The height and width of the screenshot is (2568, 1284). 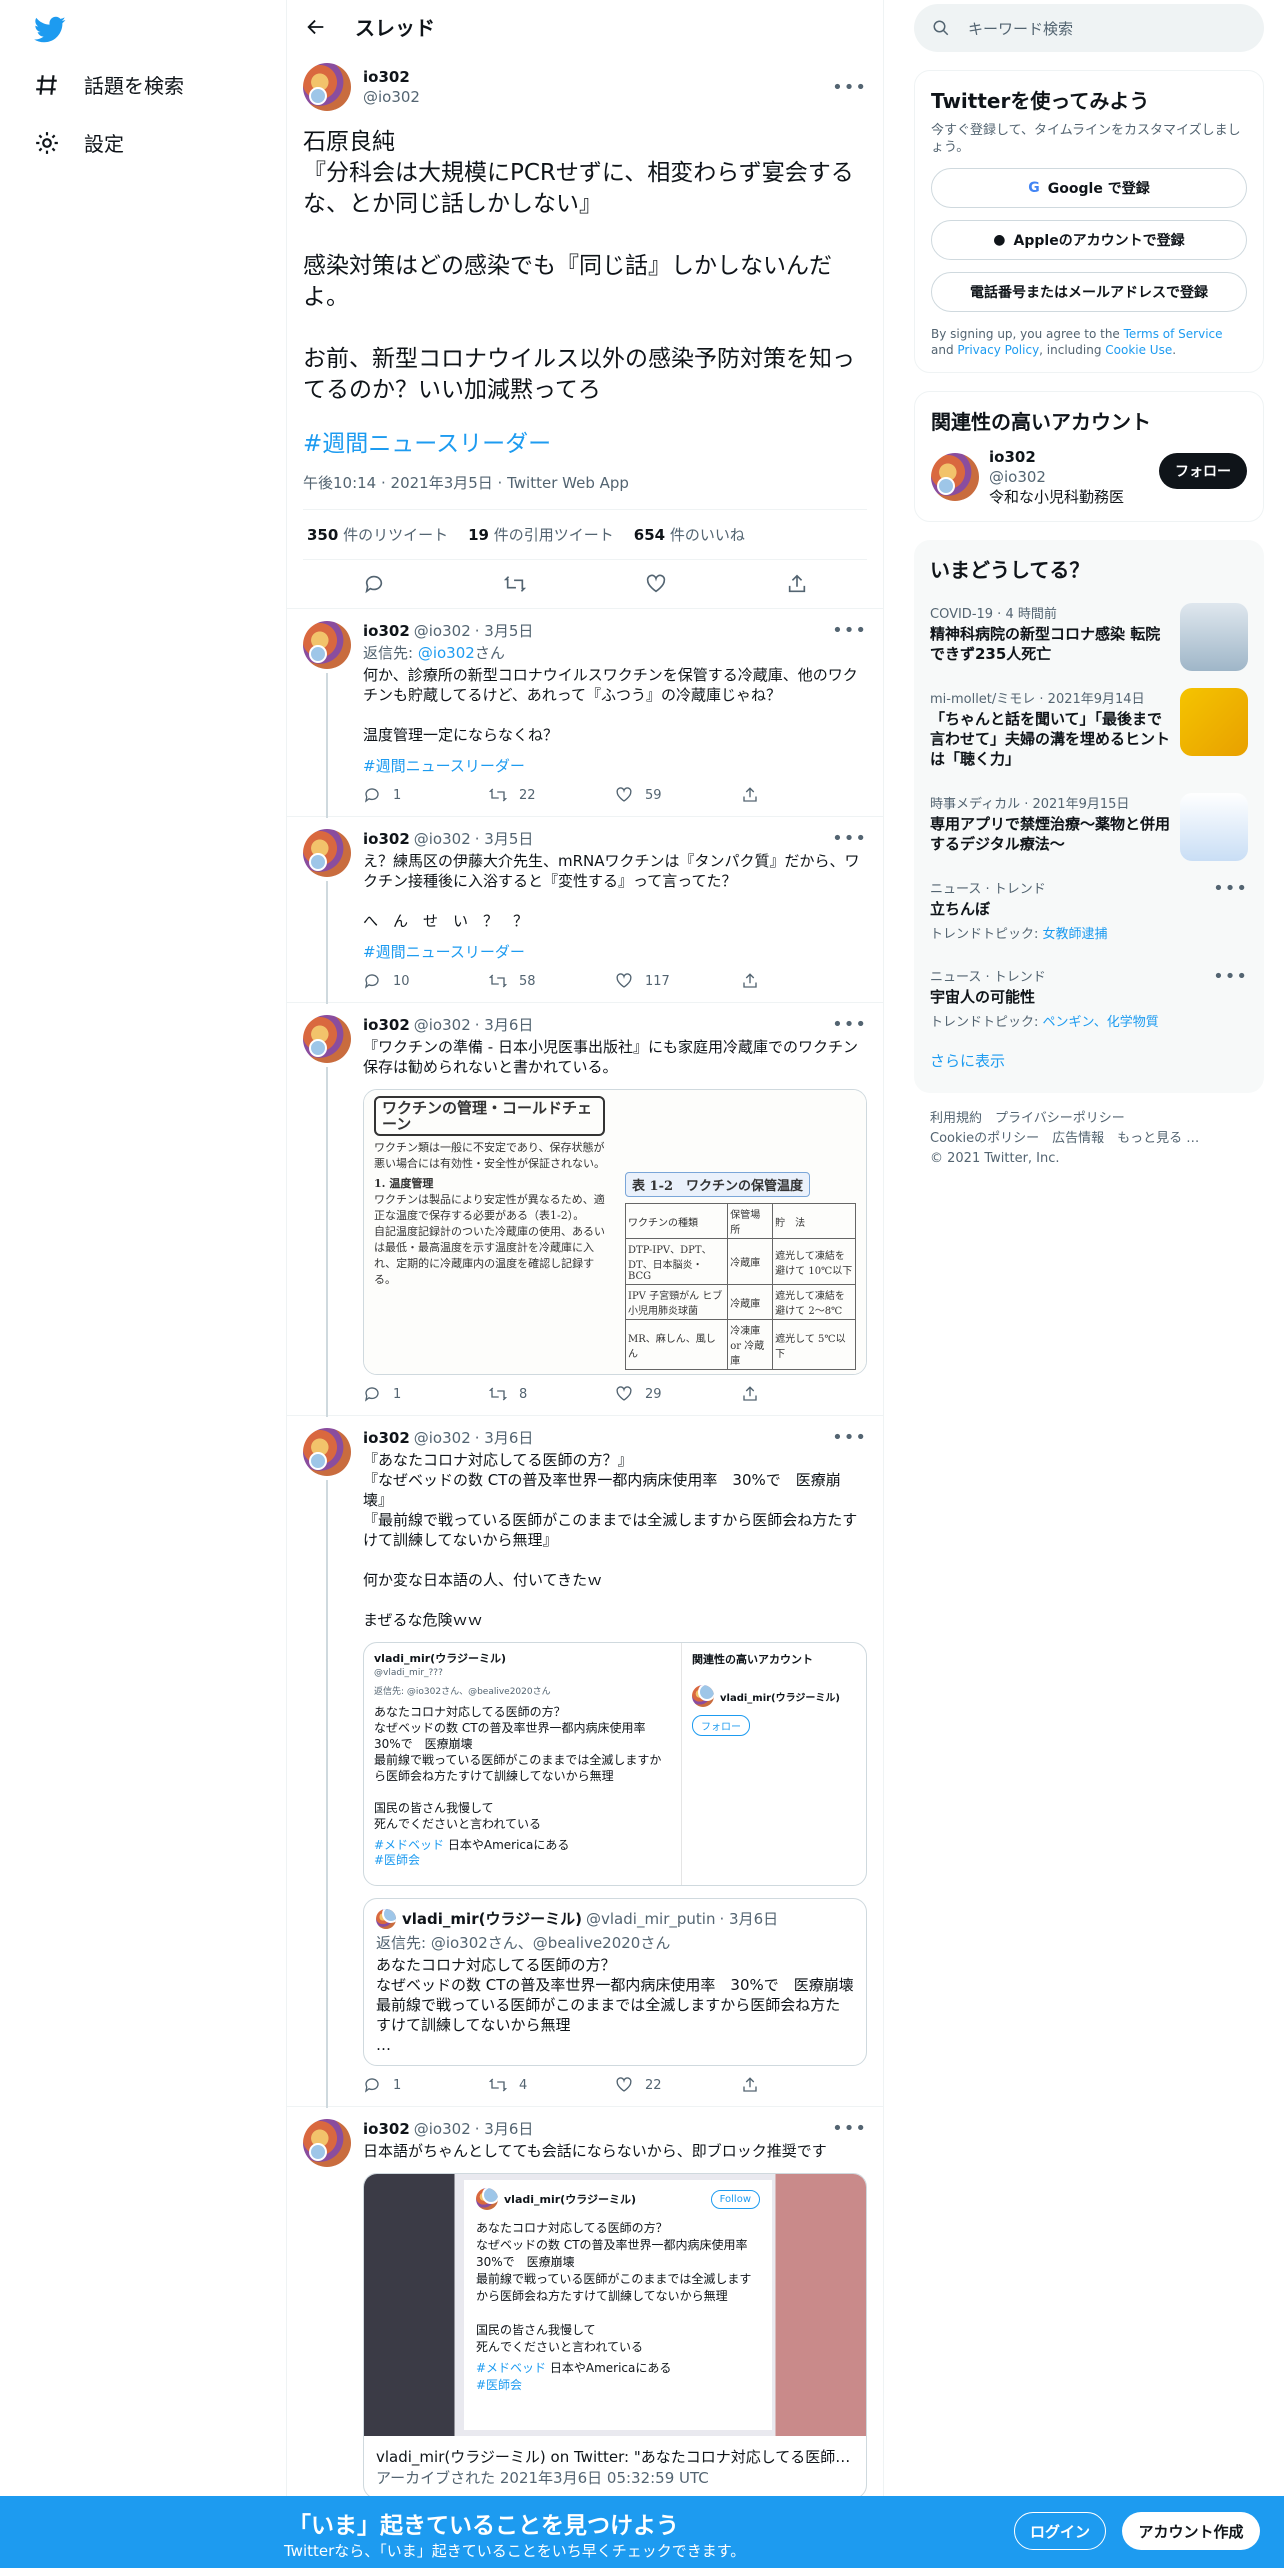 What do you see at coordinates (426, 981) in the screenshot?
I see `reply-button: 10` at bounding box center [426, 981].